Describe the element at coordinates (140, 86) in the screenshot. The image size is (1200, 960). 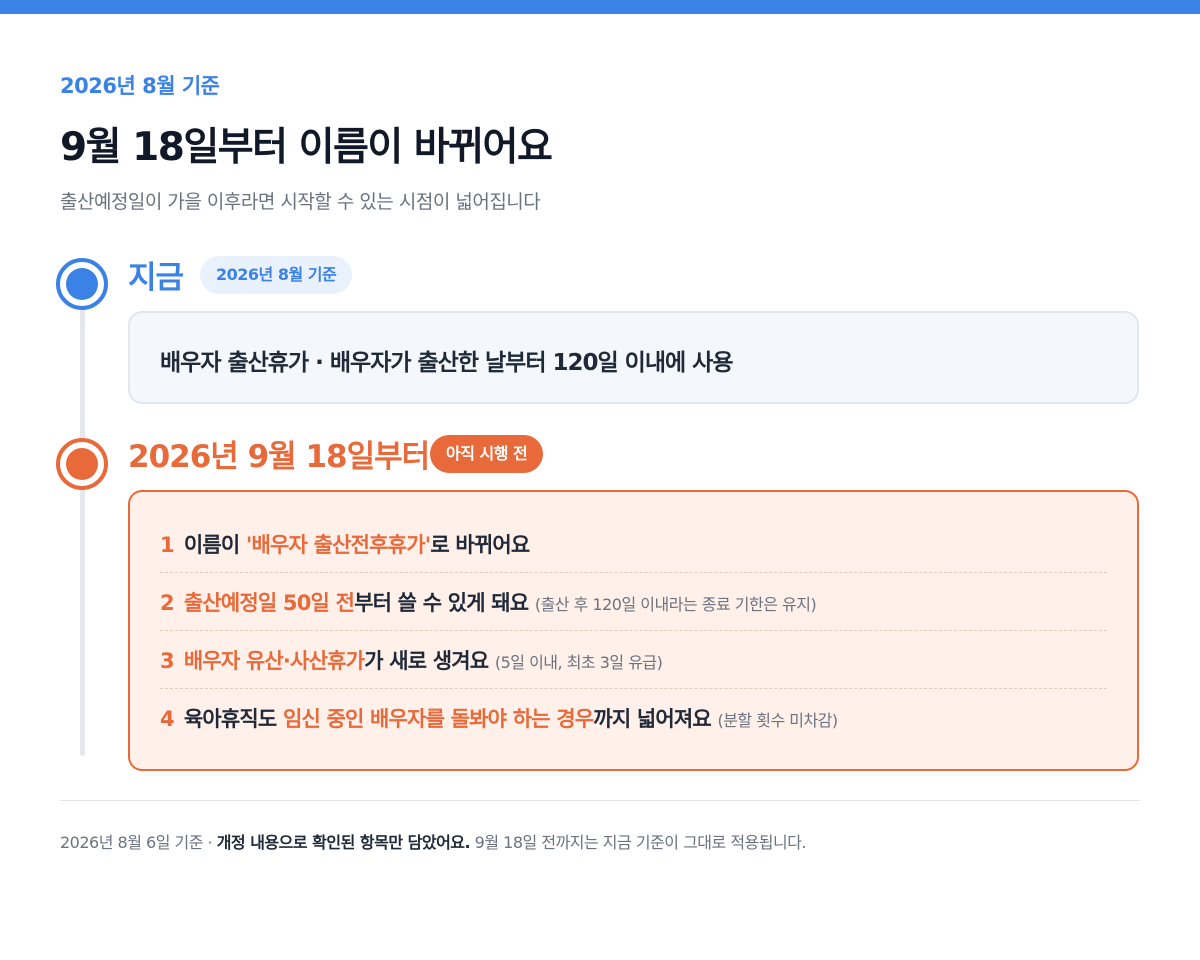
I see `eyebrow-label: 2026년 8월 기준` at that location.